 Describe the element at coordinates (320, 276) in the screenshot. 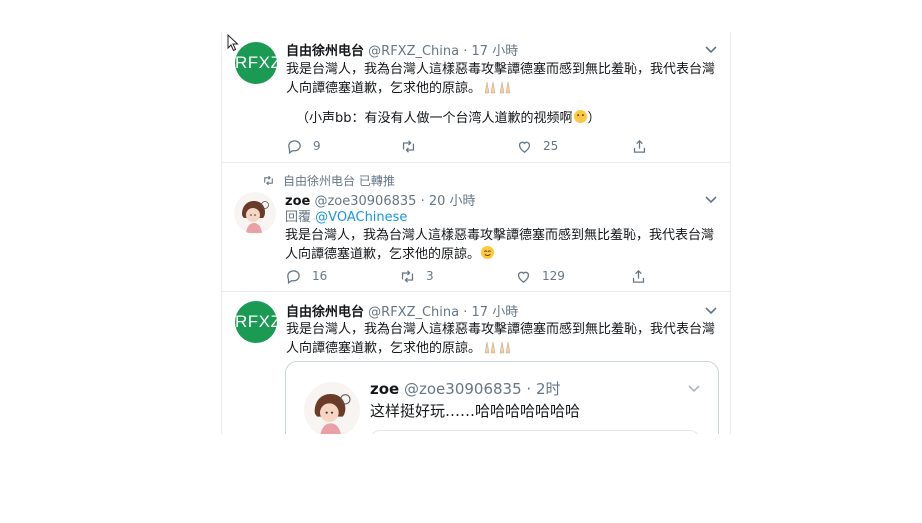

I see `reply-count: 16` at that location.